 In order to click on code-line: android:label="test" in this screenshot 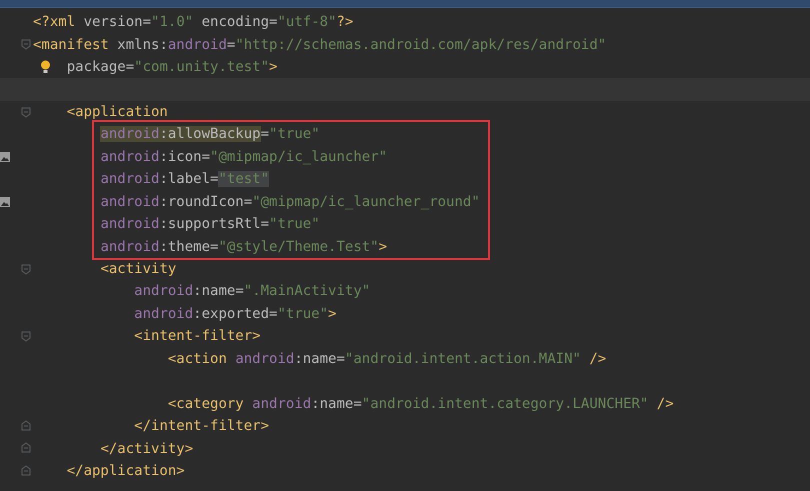, I will do `click(185, 179)`.